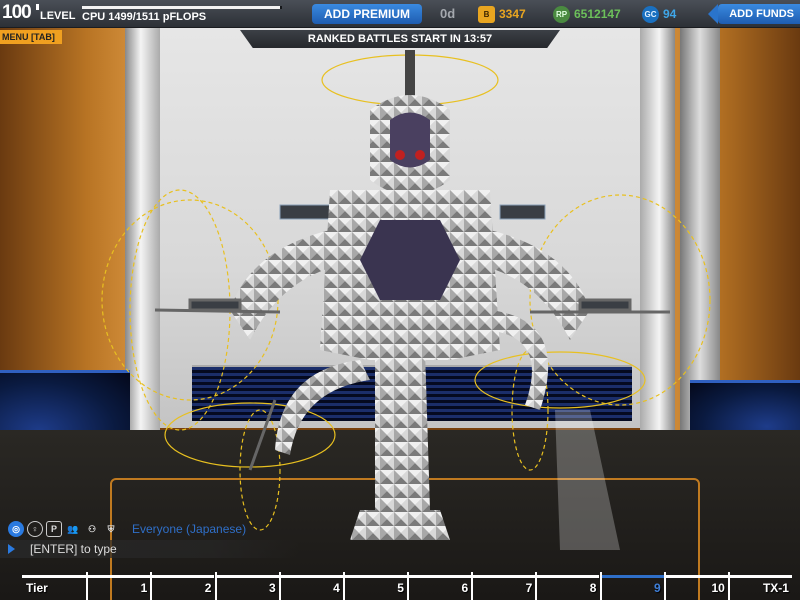  I want to click on chat-channel-bar: ◎ ♀ P 👥 ⚇ ⛨ Everyone (Japanese), so click(127, 529).